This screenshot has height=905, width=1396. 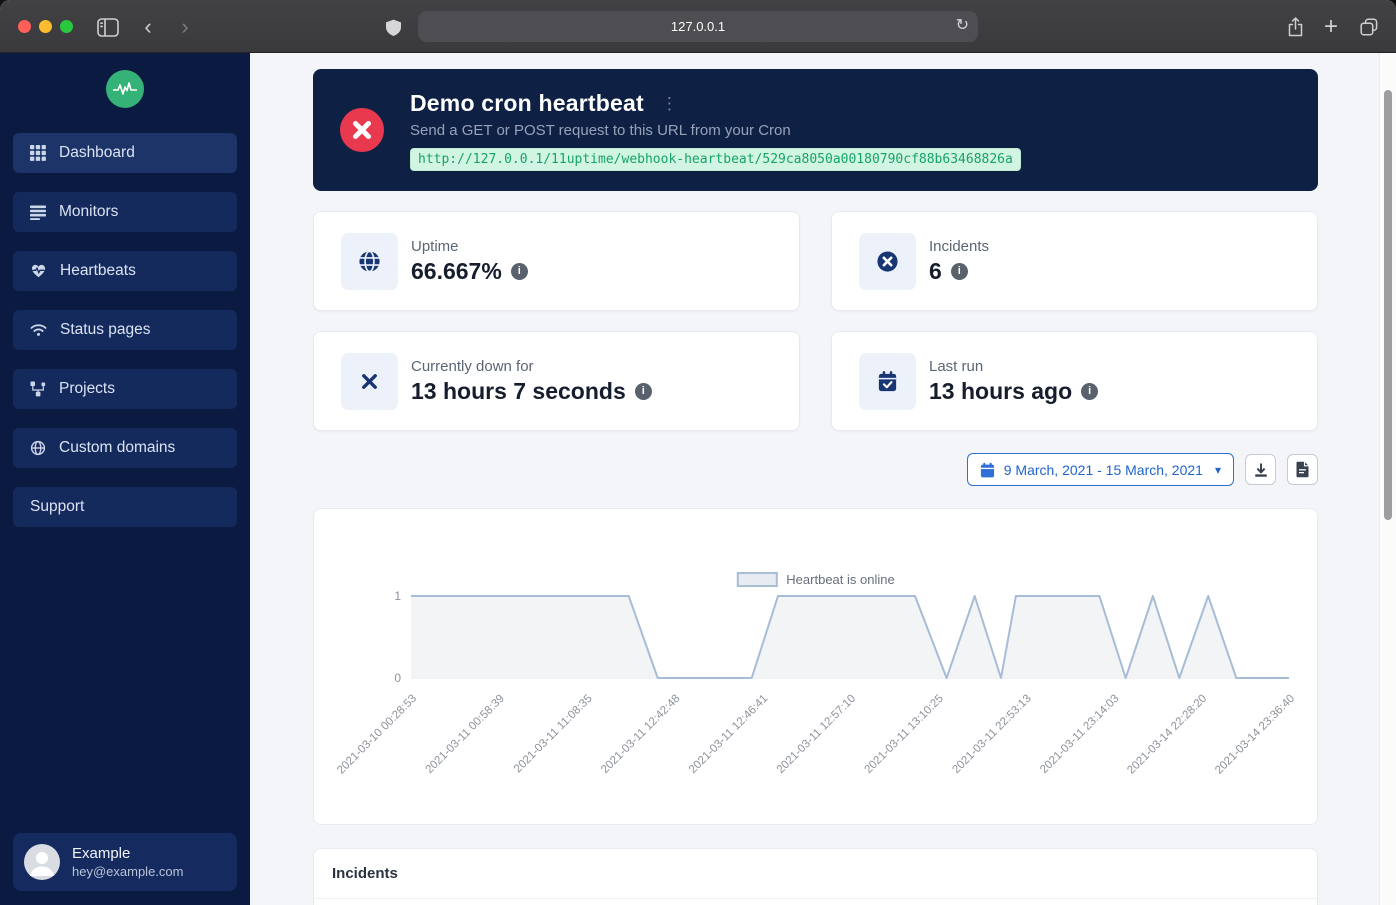 I want to click on rows-icon, so click(x=38, y=212).